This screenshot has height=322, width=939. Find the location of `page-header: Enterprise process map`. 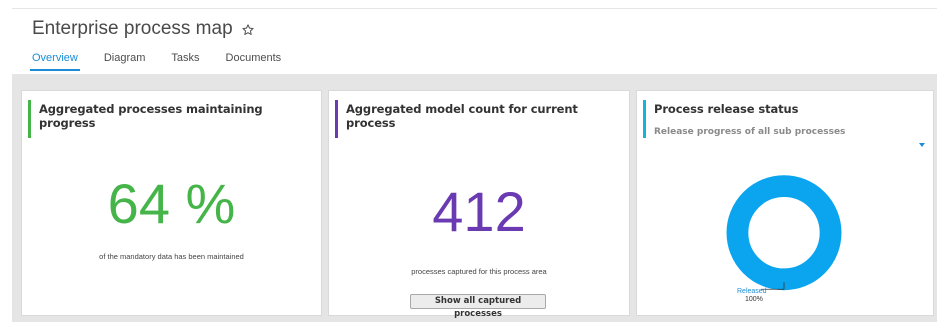

page-header: Enterprise process map is located at coordinates (143, 29).